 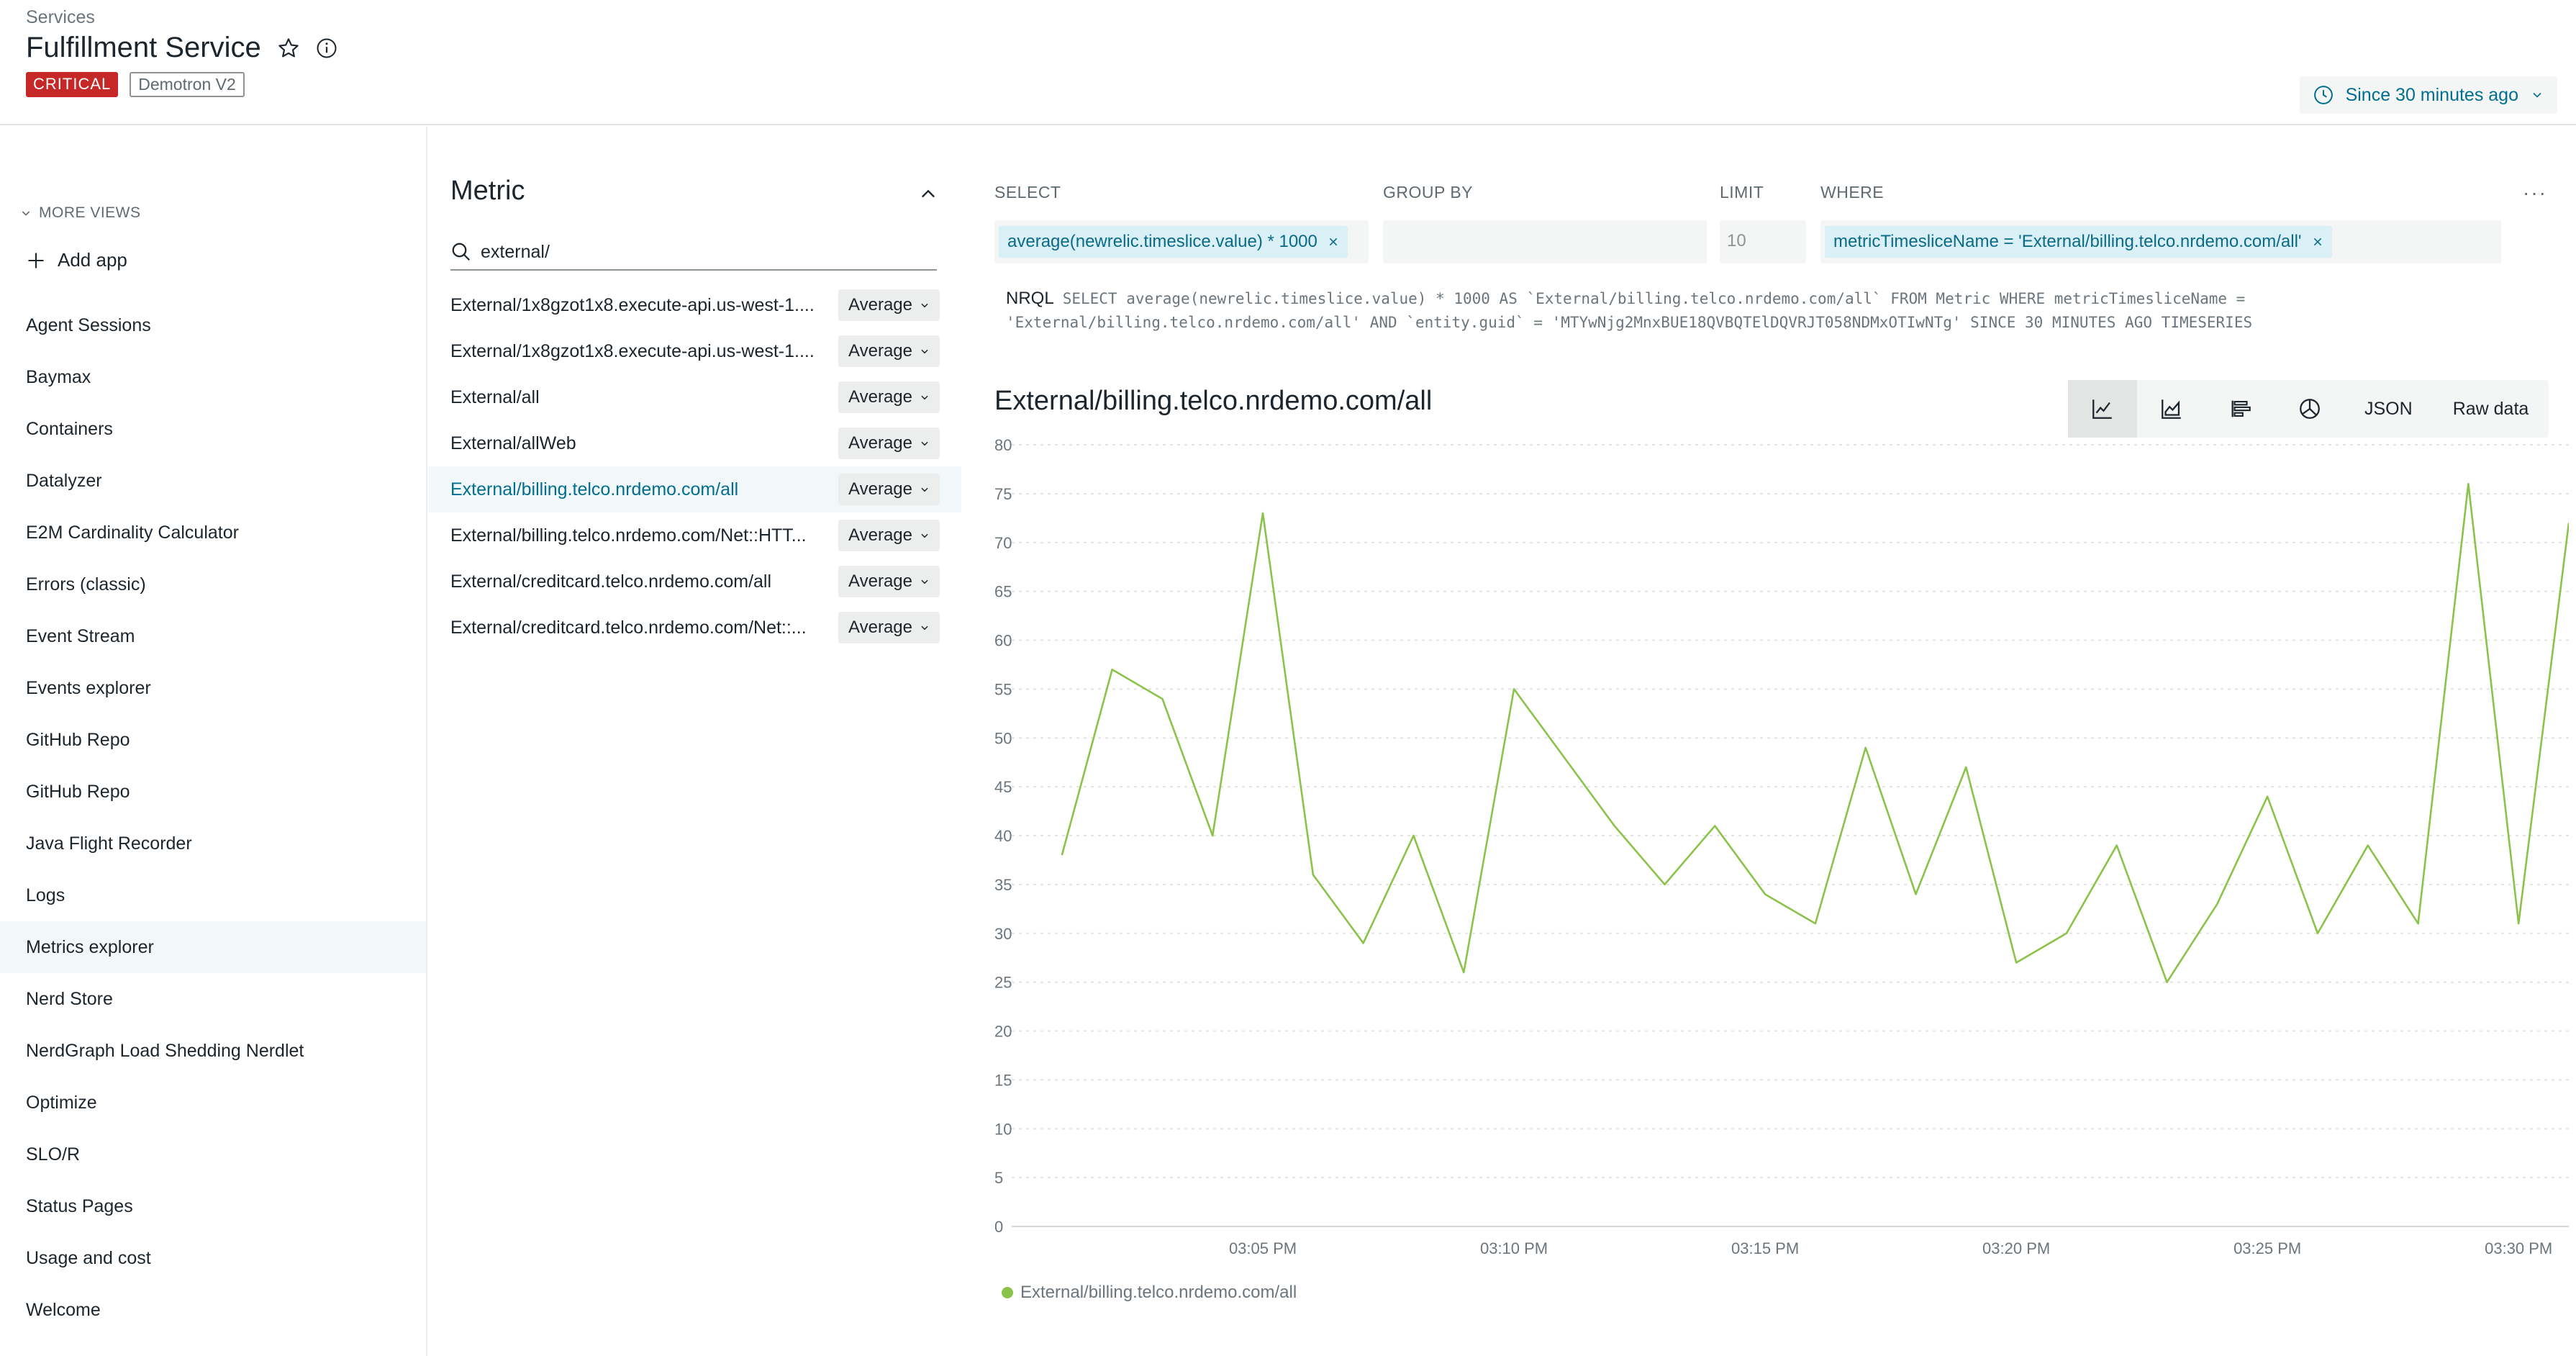 What do you see at coordinates (213, 688) in the screenshot?
I see `sidebar-item: Events explorer` at bounding box center [213, 688].